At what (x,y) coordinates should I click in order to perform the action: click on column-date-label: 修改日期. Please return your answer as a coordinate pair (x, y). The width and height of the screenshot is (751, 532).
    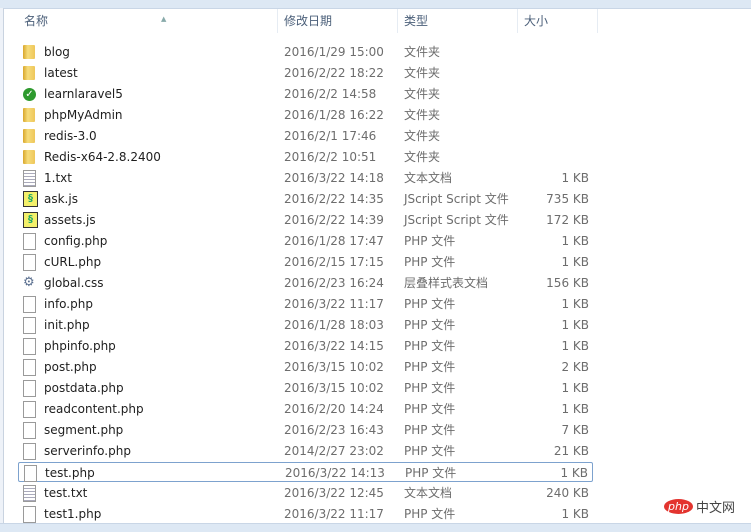
    Looking at the image, I should click on (308, 21).